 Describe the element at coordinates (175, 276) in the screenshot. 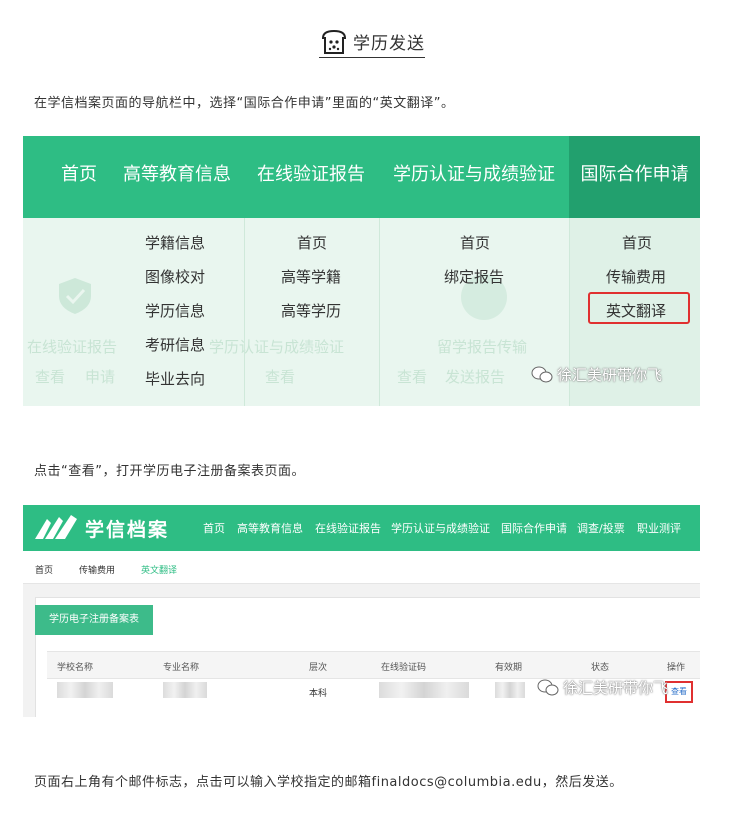

I see `menu-item: 图像校对` at that location.